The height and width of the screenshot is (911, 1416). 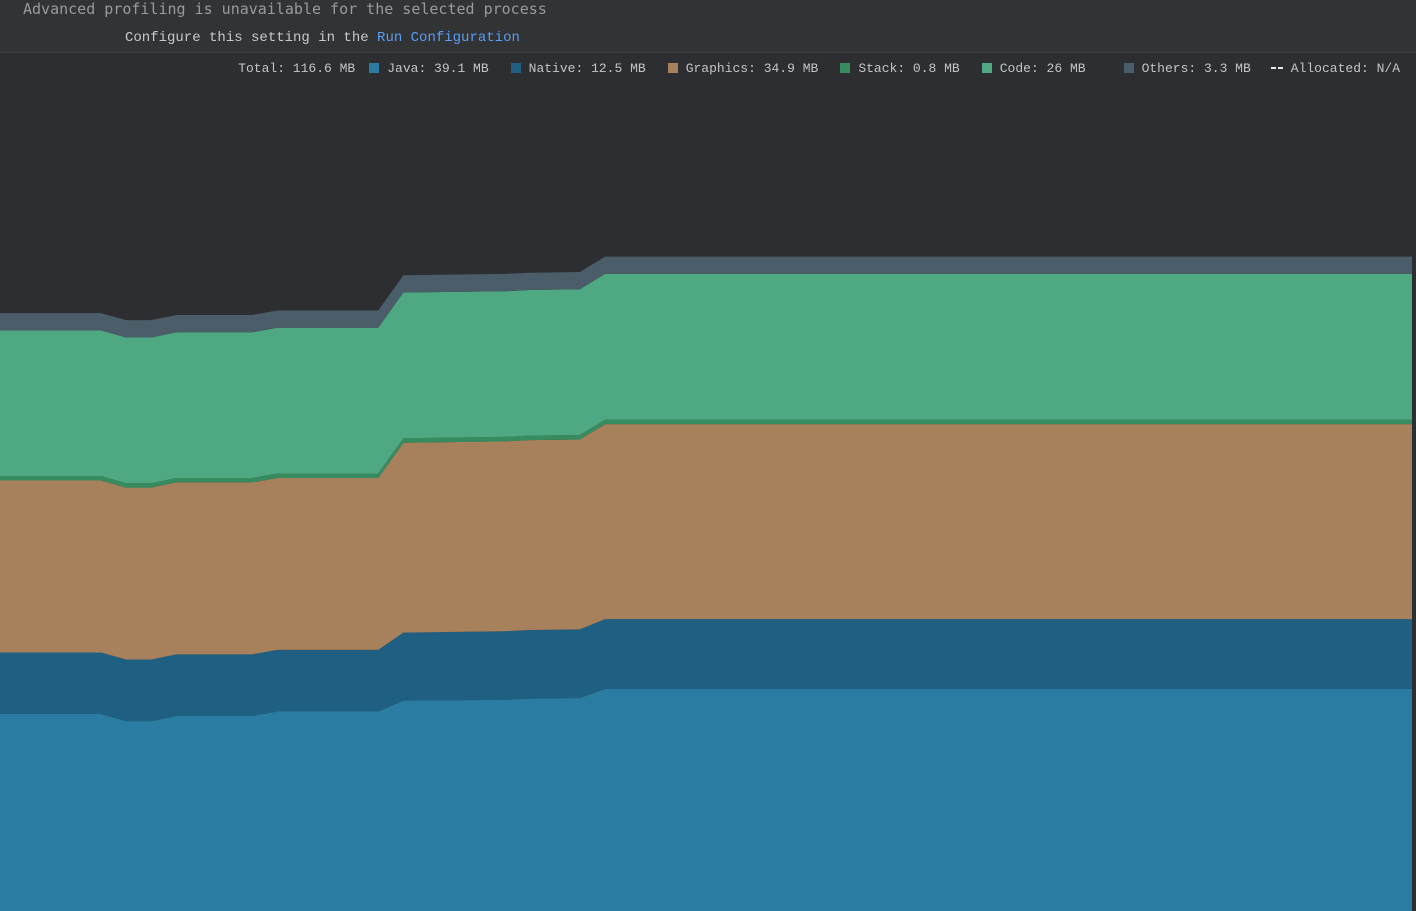 What do you see at coordinates (1128, 68) in the screenshot?
I see `others-swatch` at bounding box center [1128, 68].